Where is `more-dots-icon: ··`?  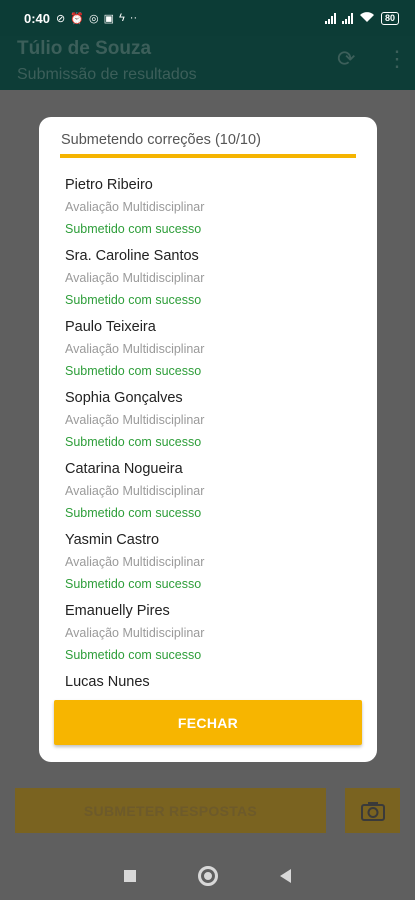
more-dots-icon: ·· is located at coordinates (133, 17).